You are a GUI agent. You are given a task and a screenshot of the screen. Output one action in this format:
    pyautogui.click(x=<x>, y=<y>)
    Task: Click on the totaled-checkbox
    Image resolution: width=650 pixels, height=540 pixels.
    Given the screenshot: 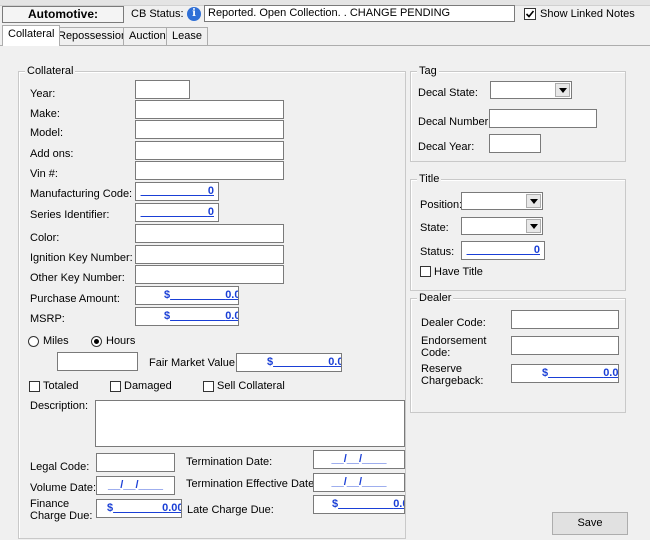 What is the action you would take?
    pyautogui.click(x=34, y=386)
    